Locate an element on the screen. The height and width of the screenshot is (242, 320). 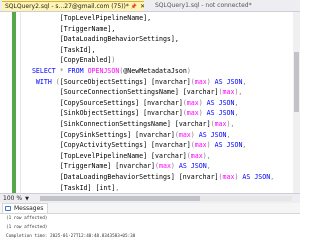
tab-messages: Messages is located at coordinates (25, 208).